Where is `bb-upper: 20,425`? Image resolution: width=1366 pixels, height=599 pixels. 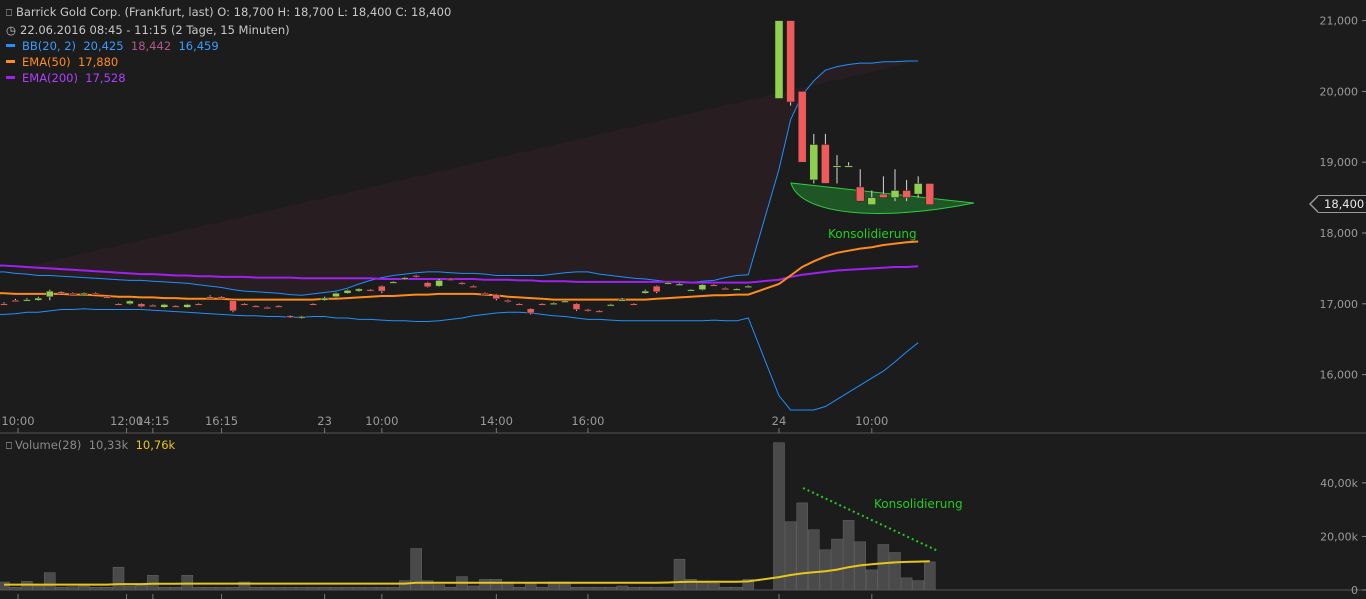
bb-upper: 20,425 is located at coordinates (103, 46).